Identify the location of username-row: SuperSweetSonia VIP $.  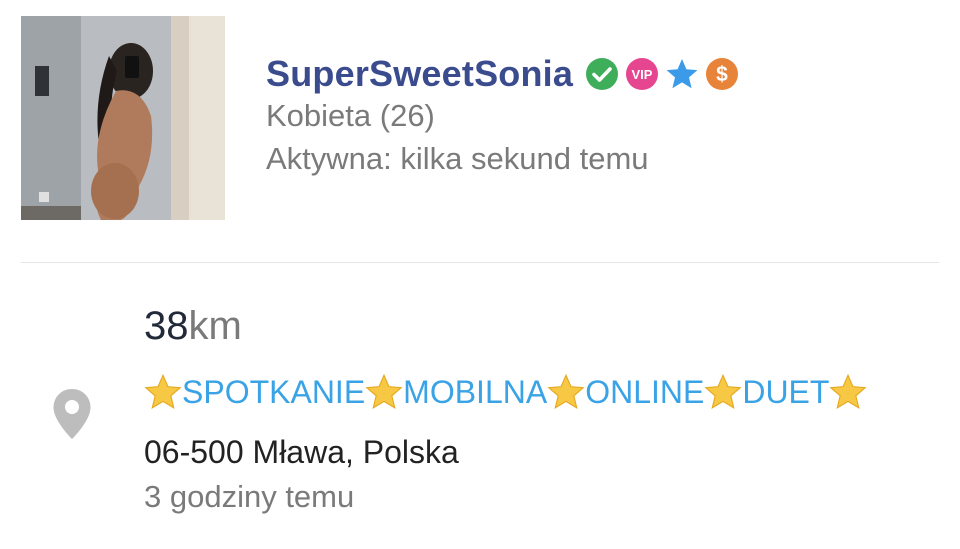
(502, 74).